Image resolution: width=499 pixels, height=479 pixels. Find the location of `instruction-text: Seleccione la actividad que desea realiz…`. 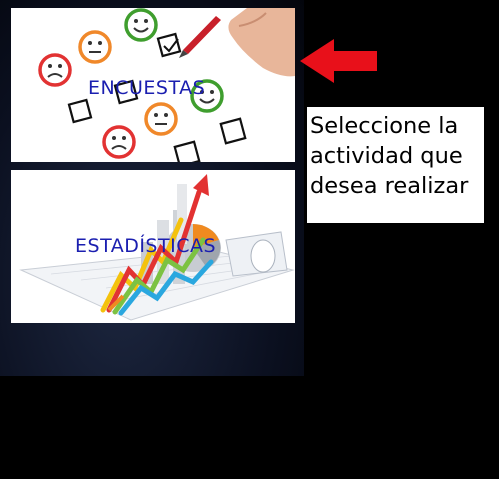

instruction-text: Seleccione la actividad que desea realiz… is located at coordinates (400, 156).